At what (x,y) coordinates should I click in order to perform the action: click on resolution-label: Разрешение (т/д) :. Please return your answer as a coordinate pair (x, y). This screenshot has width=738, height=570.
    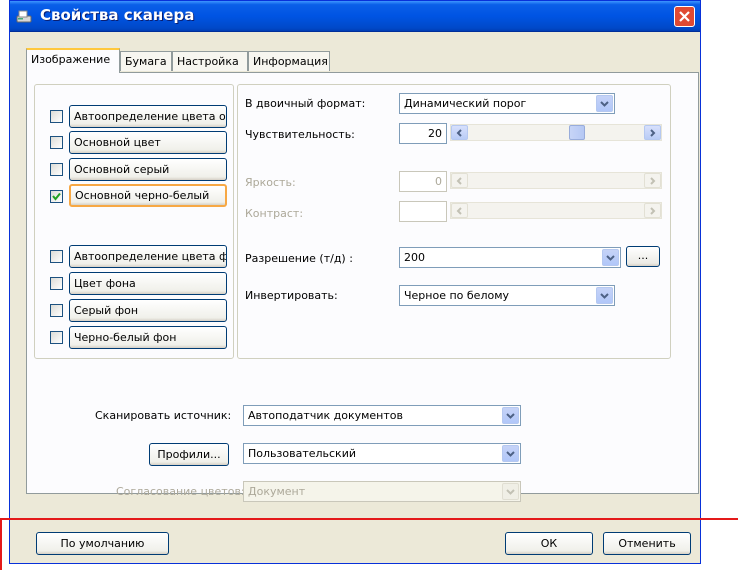
    Looking at the image, I should click on (299, 258).